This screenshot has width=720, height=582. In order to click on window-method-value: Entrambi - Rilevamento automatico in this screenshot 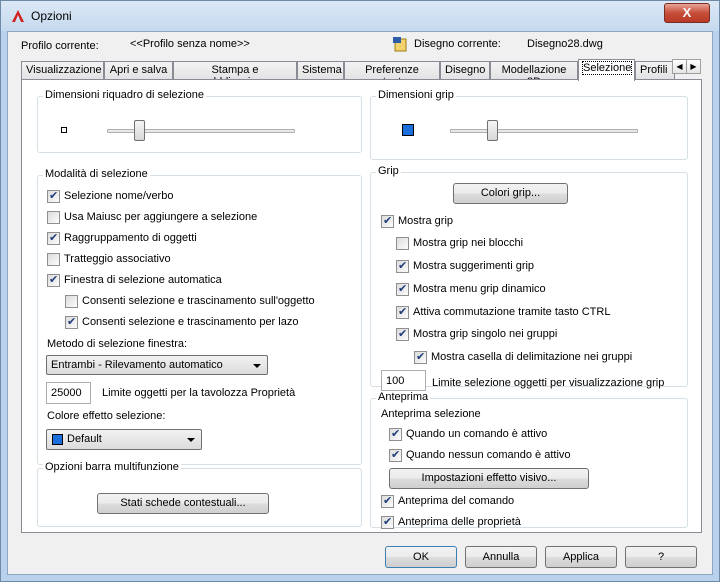, I will do `click(137, 365)`.